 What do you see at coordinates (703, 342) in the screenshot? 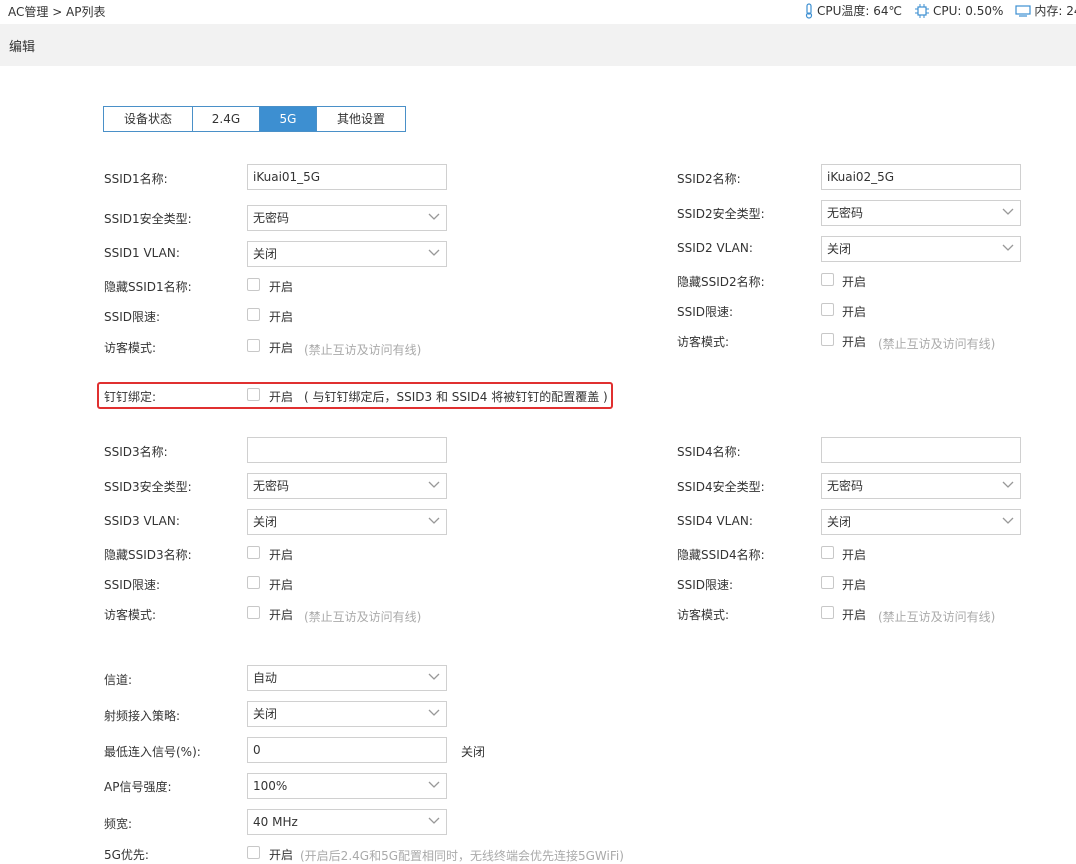
I see `ssid2-guest-label: 访客模式:` at bounding box center [703, 342].